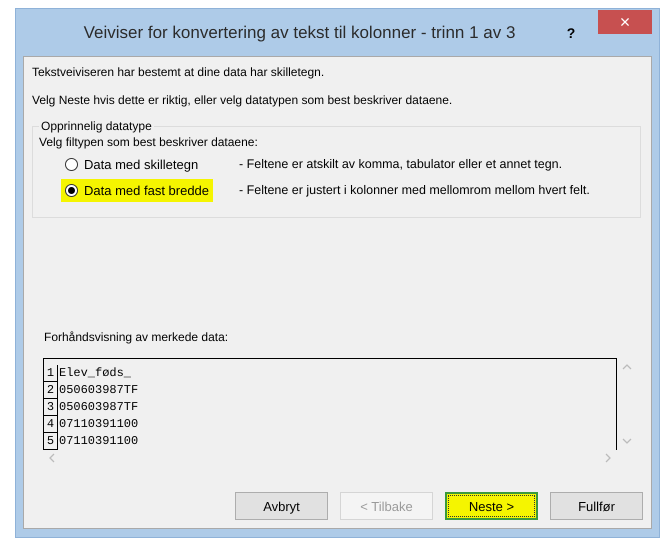  Describe the element at coordinates (137, 190) in the screenshot. I see `radio-option: Data med fast bredde` at that location.